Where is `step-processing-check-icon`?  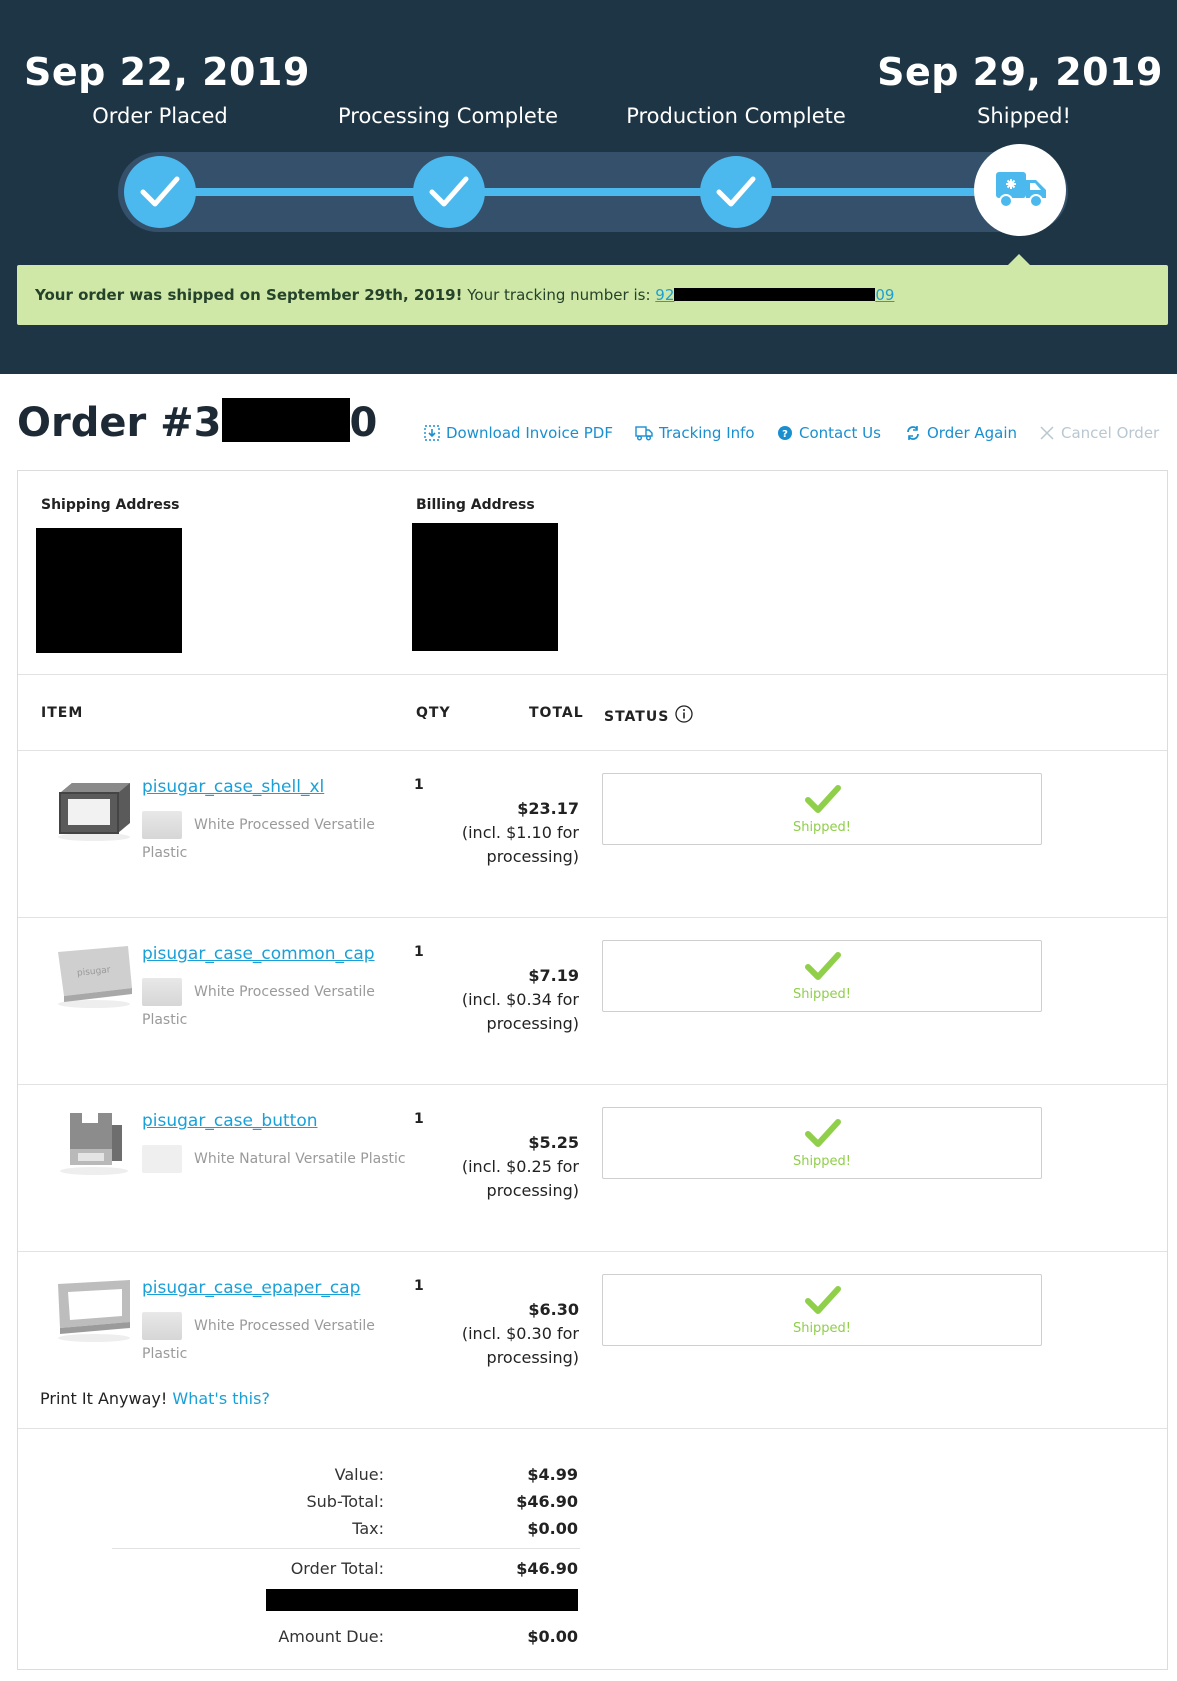 step-processing-check-icon is located at coordinates (449, 192).